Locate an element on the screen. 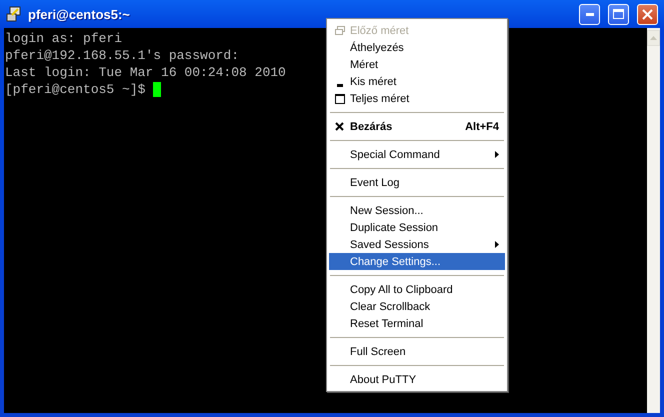  menu-item: Áthelyezés is located at coordinates (417, 47).